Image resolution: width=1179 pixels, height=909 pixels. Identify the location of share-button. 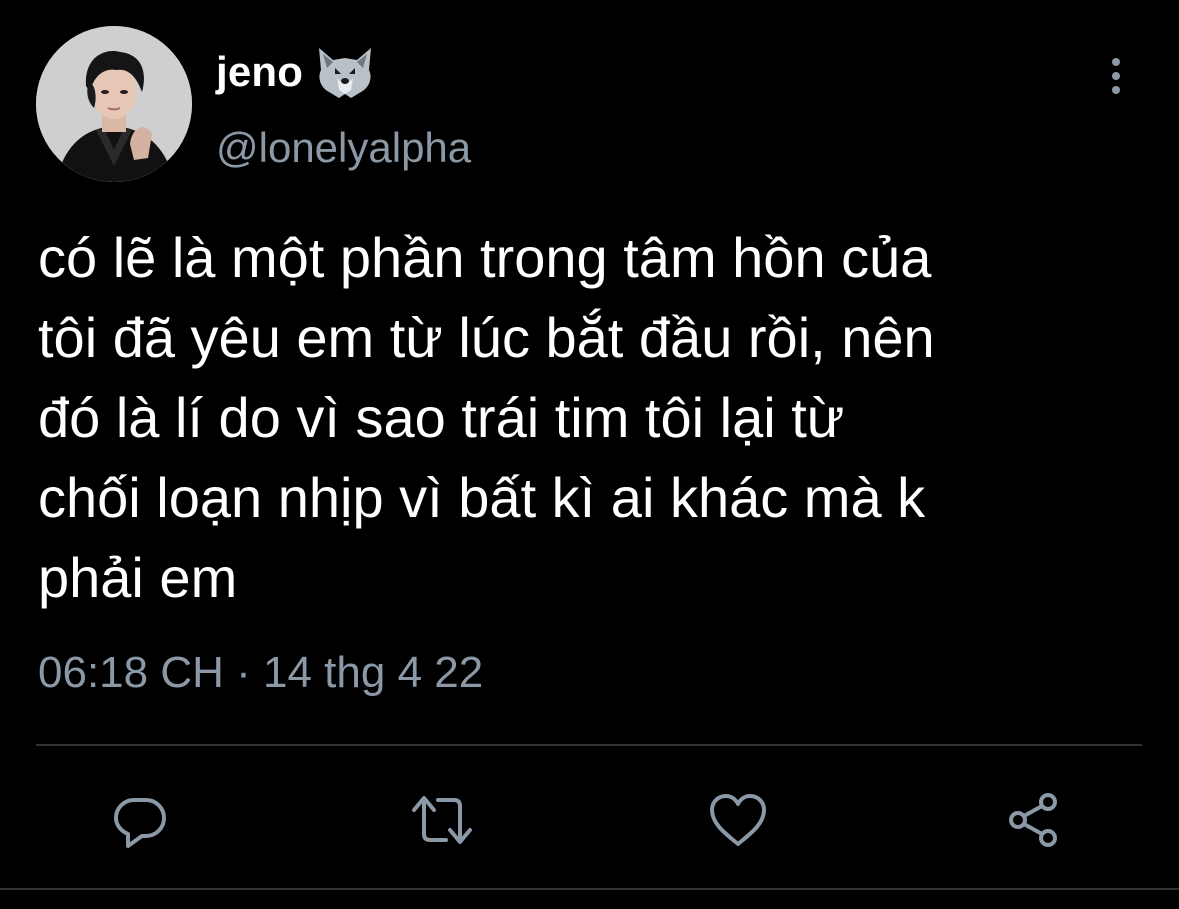
(1034, 820).